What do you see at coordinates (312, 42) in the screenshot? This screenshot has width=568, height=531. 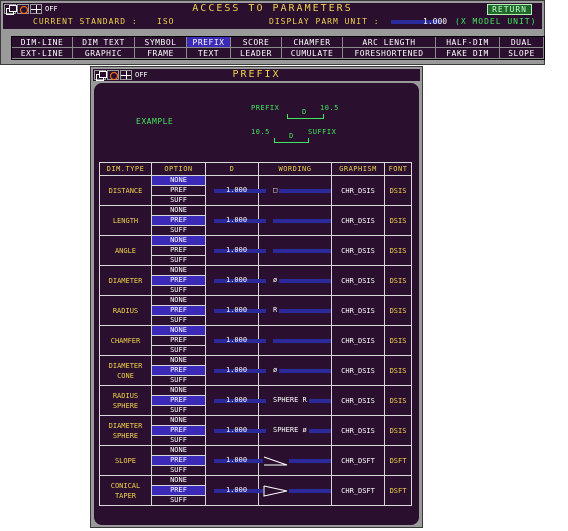 I see `menu-chamfer: CHAMFER` at bounding box center [312, 42].